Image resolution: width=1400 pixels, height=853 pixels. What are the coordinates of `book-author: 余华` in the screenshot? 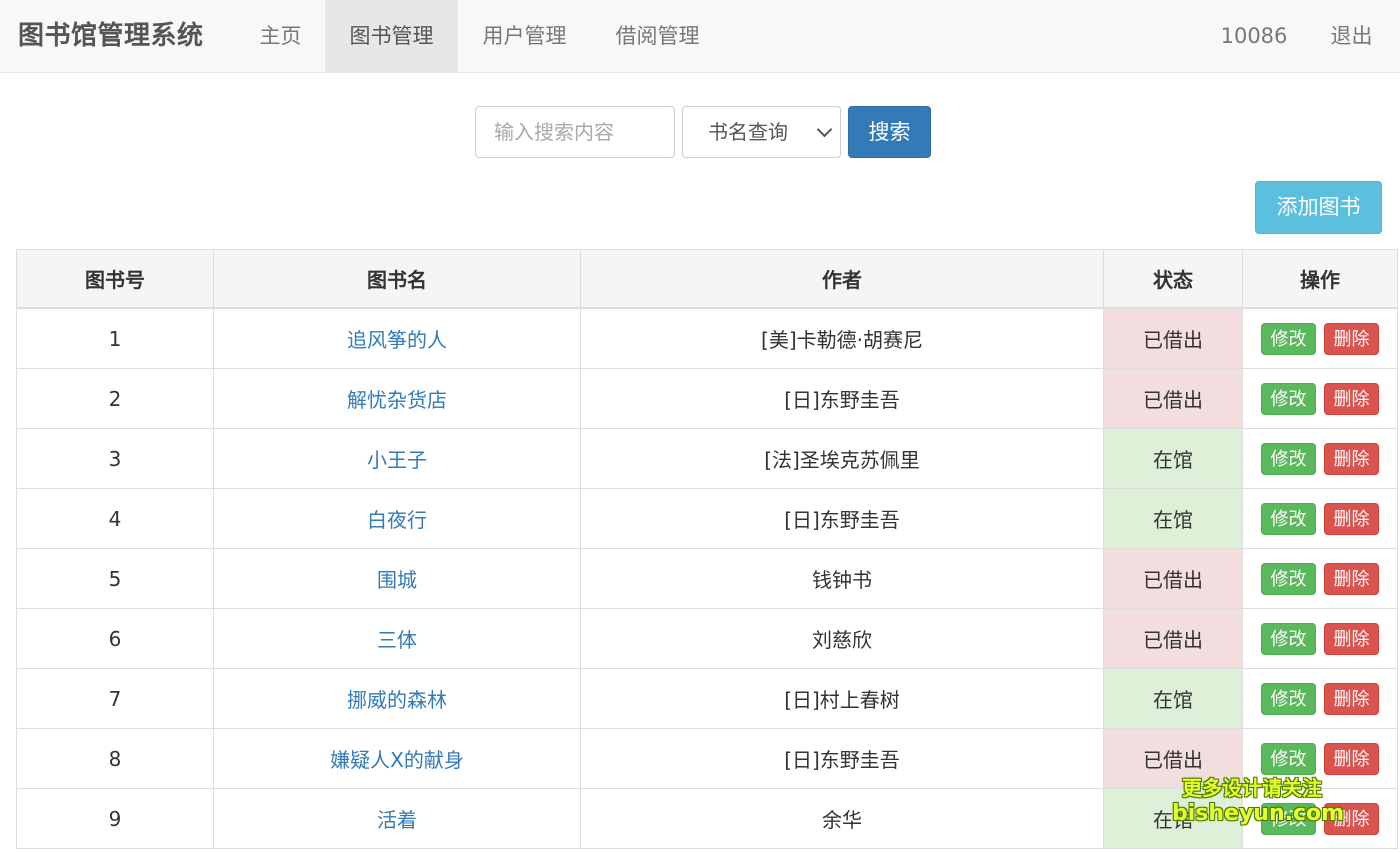 It's located at (842, 818).